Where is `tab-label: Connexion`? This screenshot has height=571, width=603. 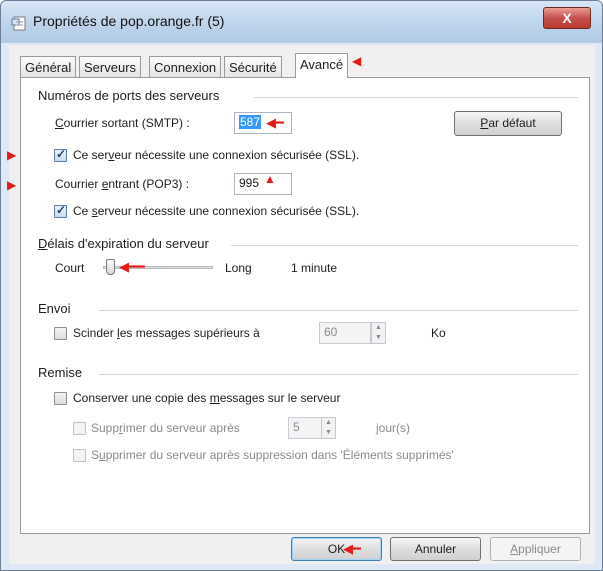
tab-label: Connexion is located at coordinates (185, 67).